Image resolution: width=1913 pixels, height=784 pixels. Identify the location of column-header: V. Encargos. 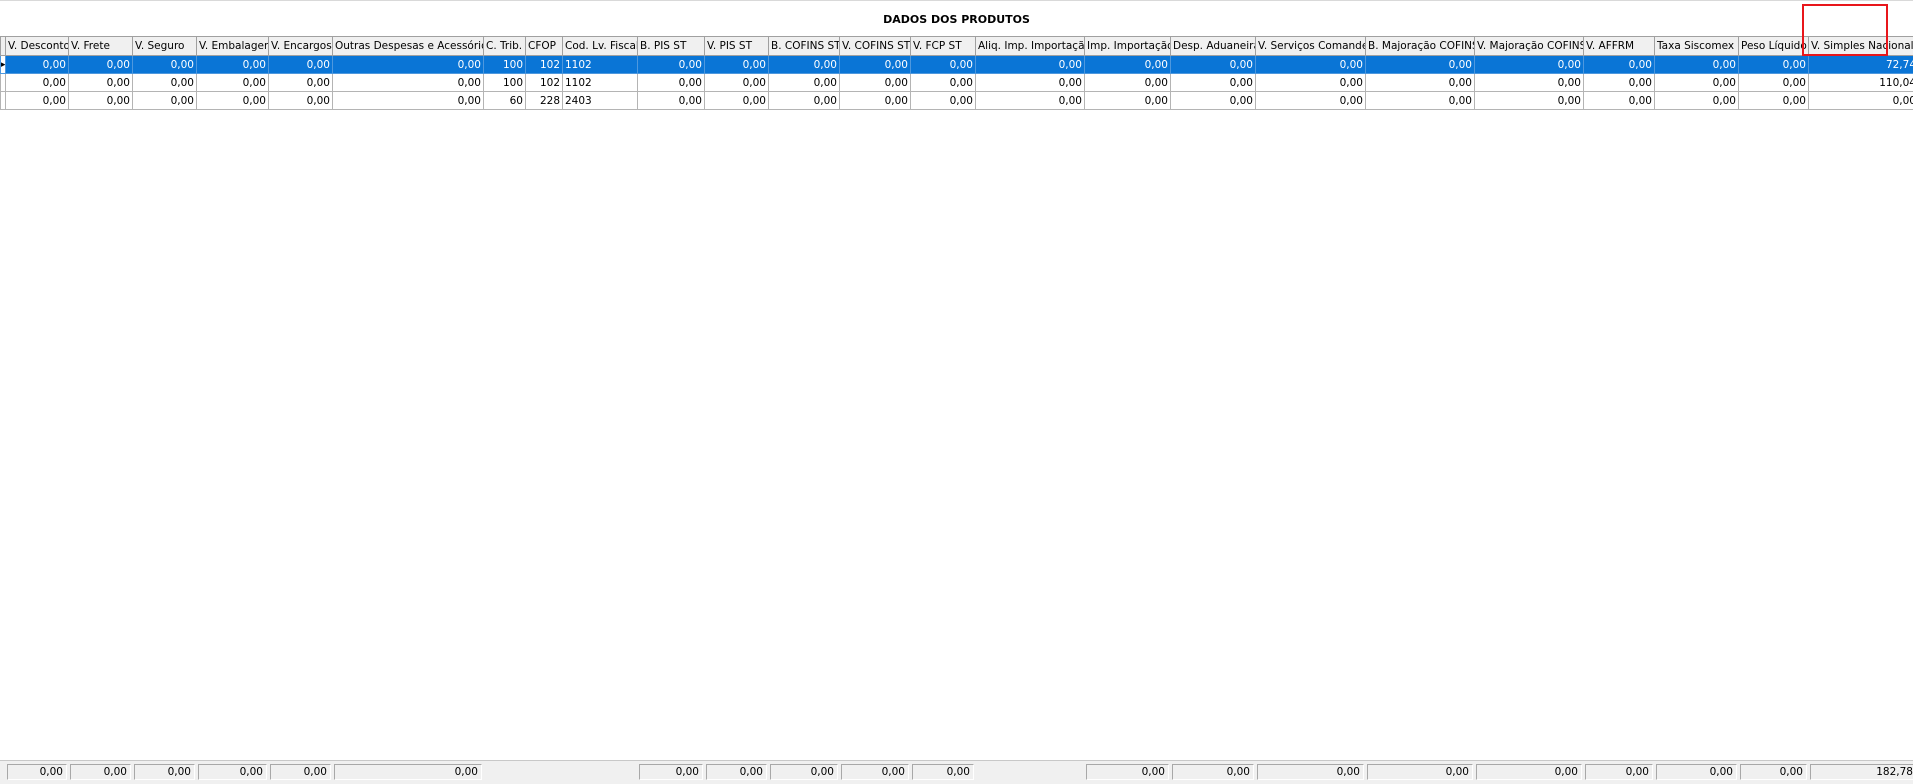
(301, 46).